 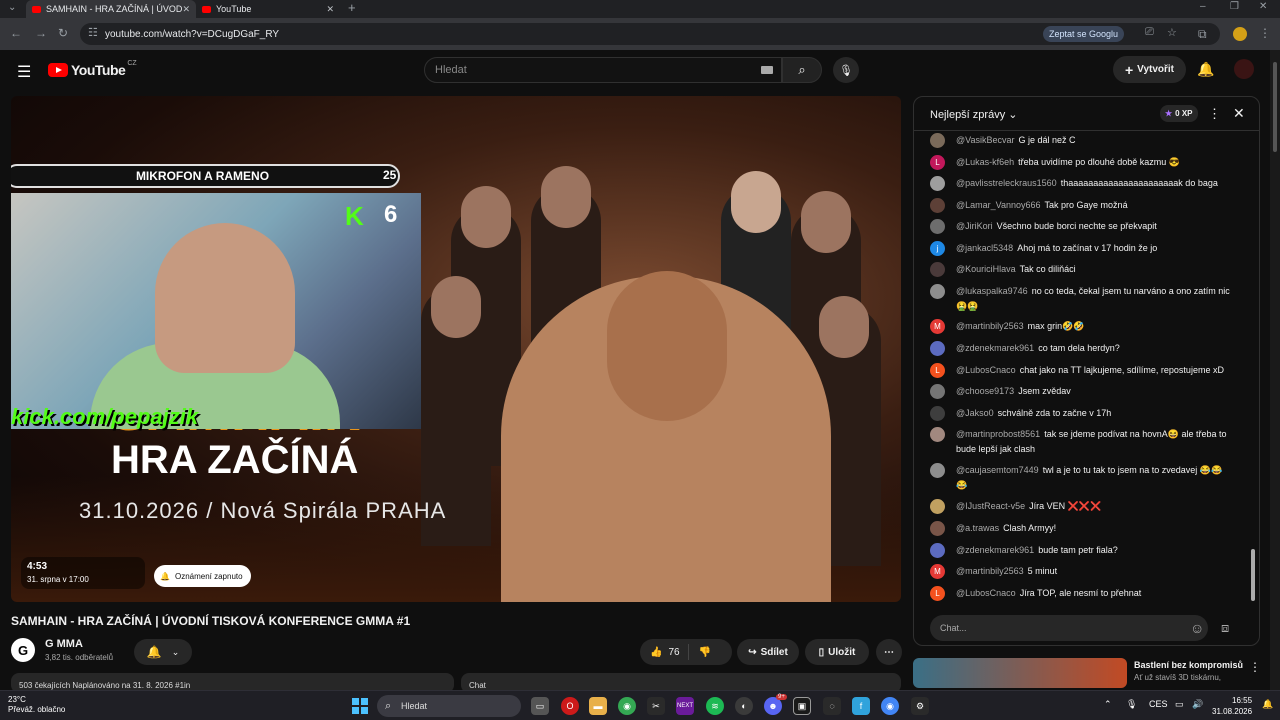 I want to click on save-button: ▯ Uložit, so click(x=837, y=652).